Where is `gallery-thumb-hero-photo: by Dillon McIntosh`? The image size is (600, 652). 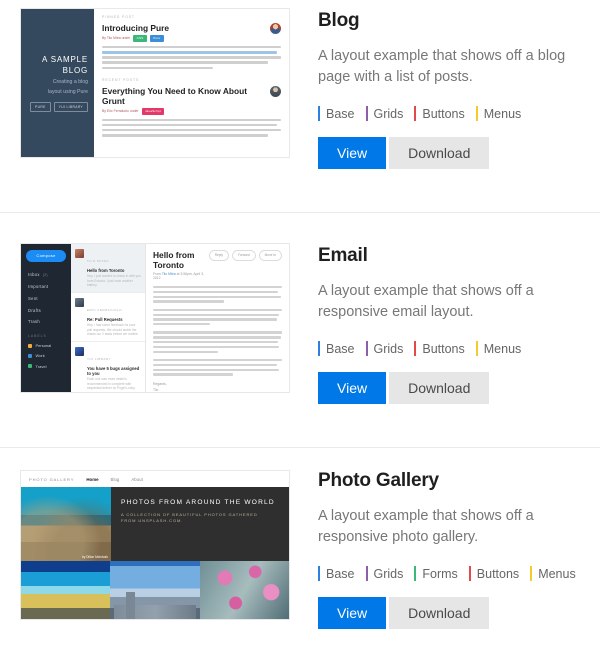
gallery-thumb-hero-photo: by Dillon McIntosh is located at coordinates (66, 524).